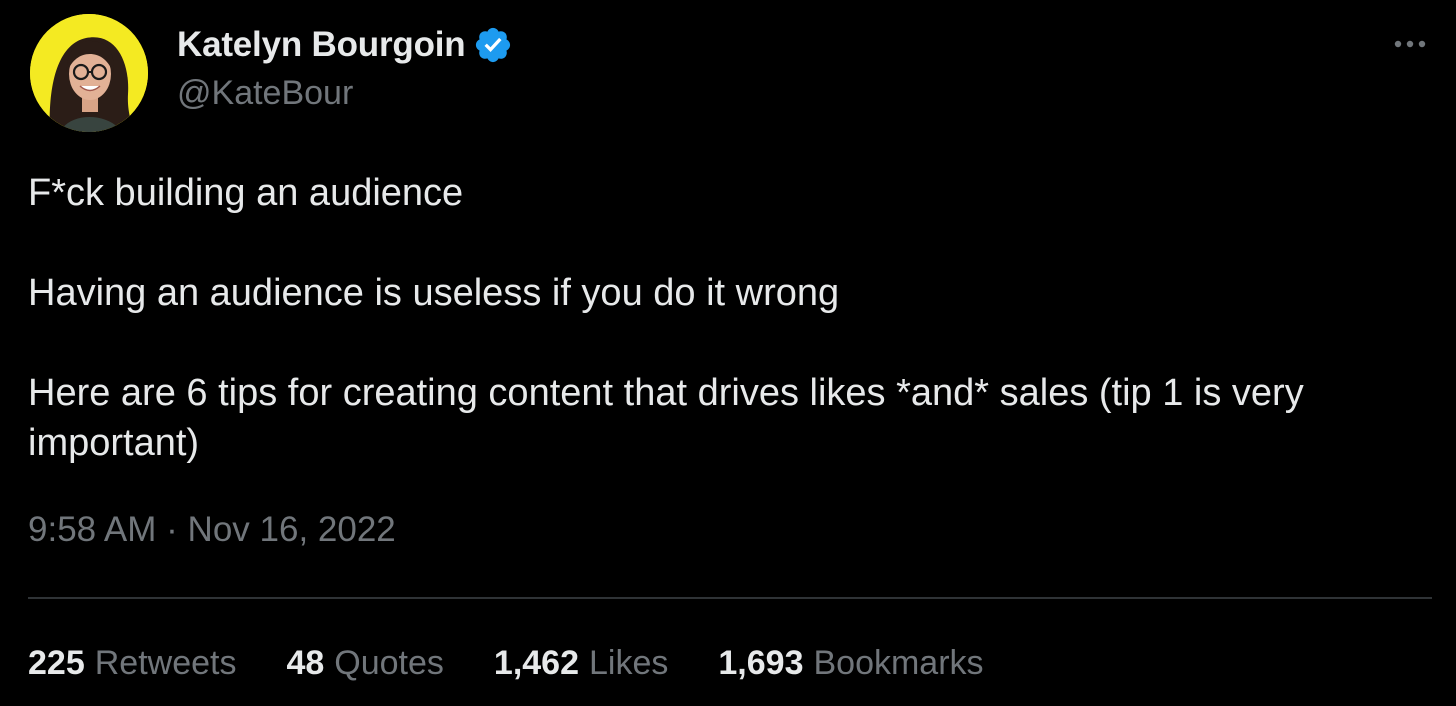  What do you see at coordinates (581, 663) in the screenshot?
I see `likes-stat: 1,462 Likes` at bounding box center [581, 663].